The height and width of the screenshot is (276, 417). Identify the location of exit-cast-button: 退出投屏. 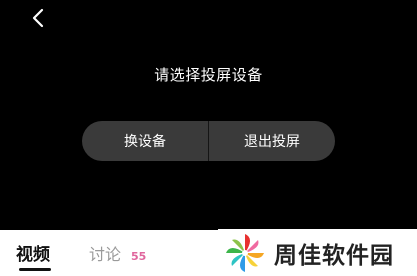
(272, 141).